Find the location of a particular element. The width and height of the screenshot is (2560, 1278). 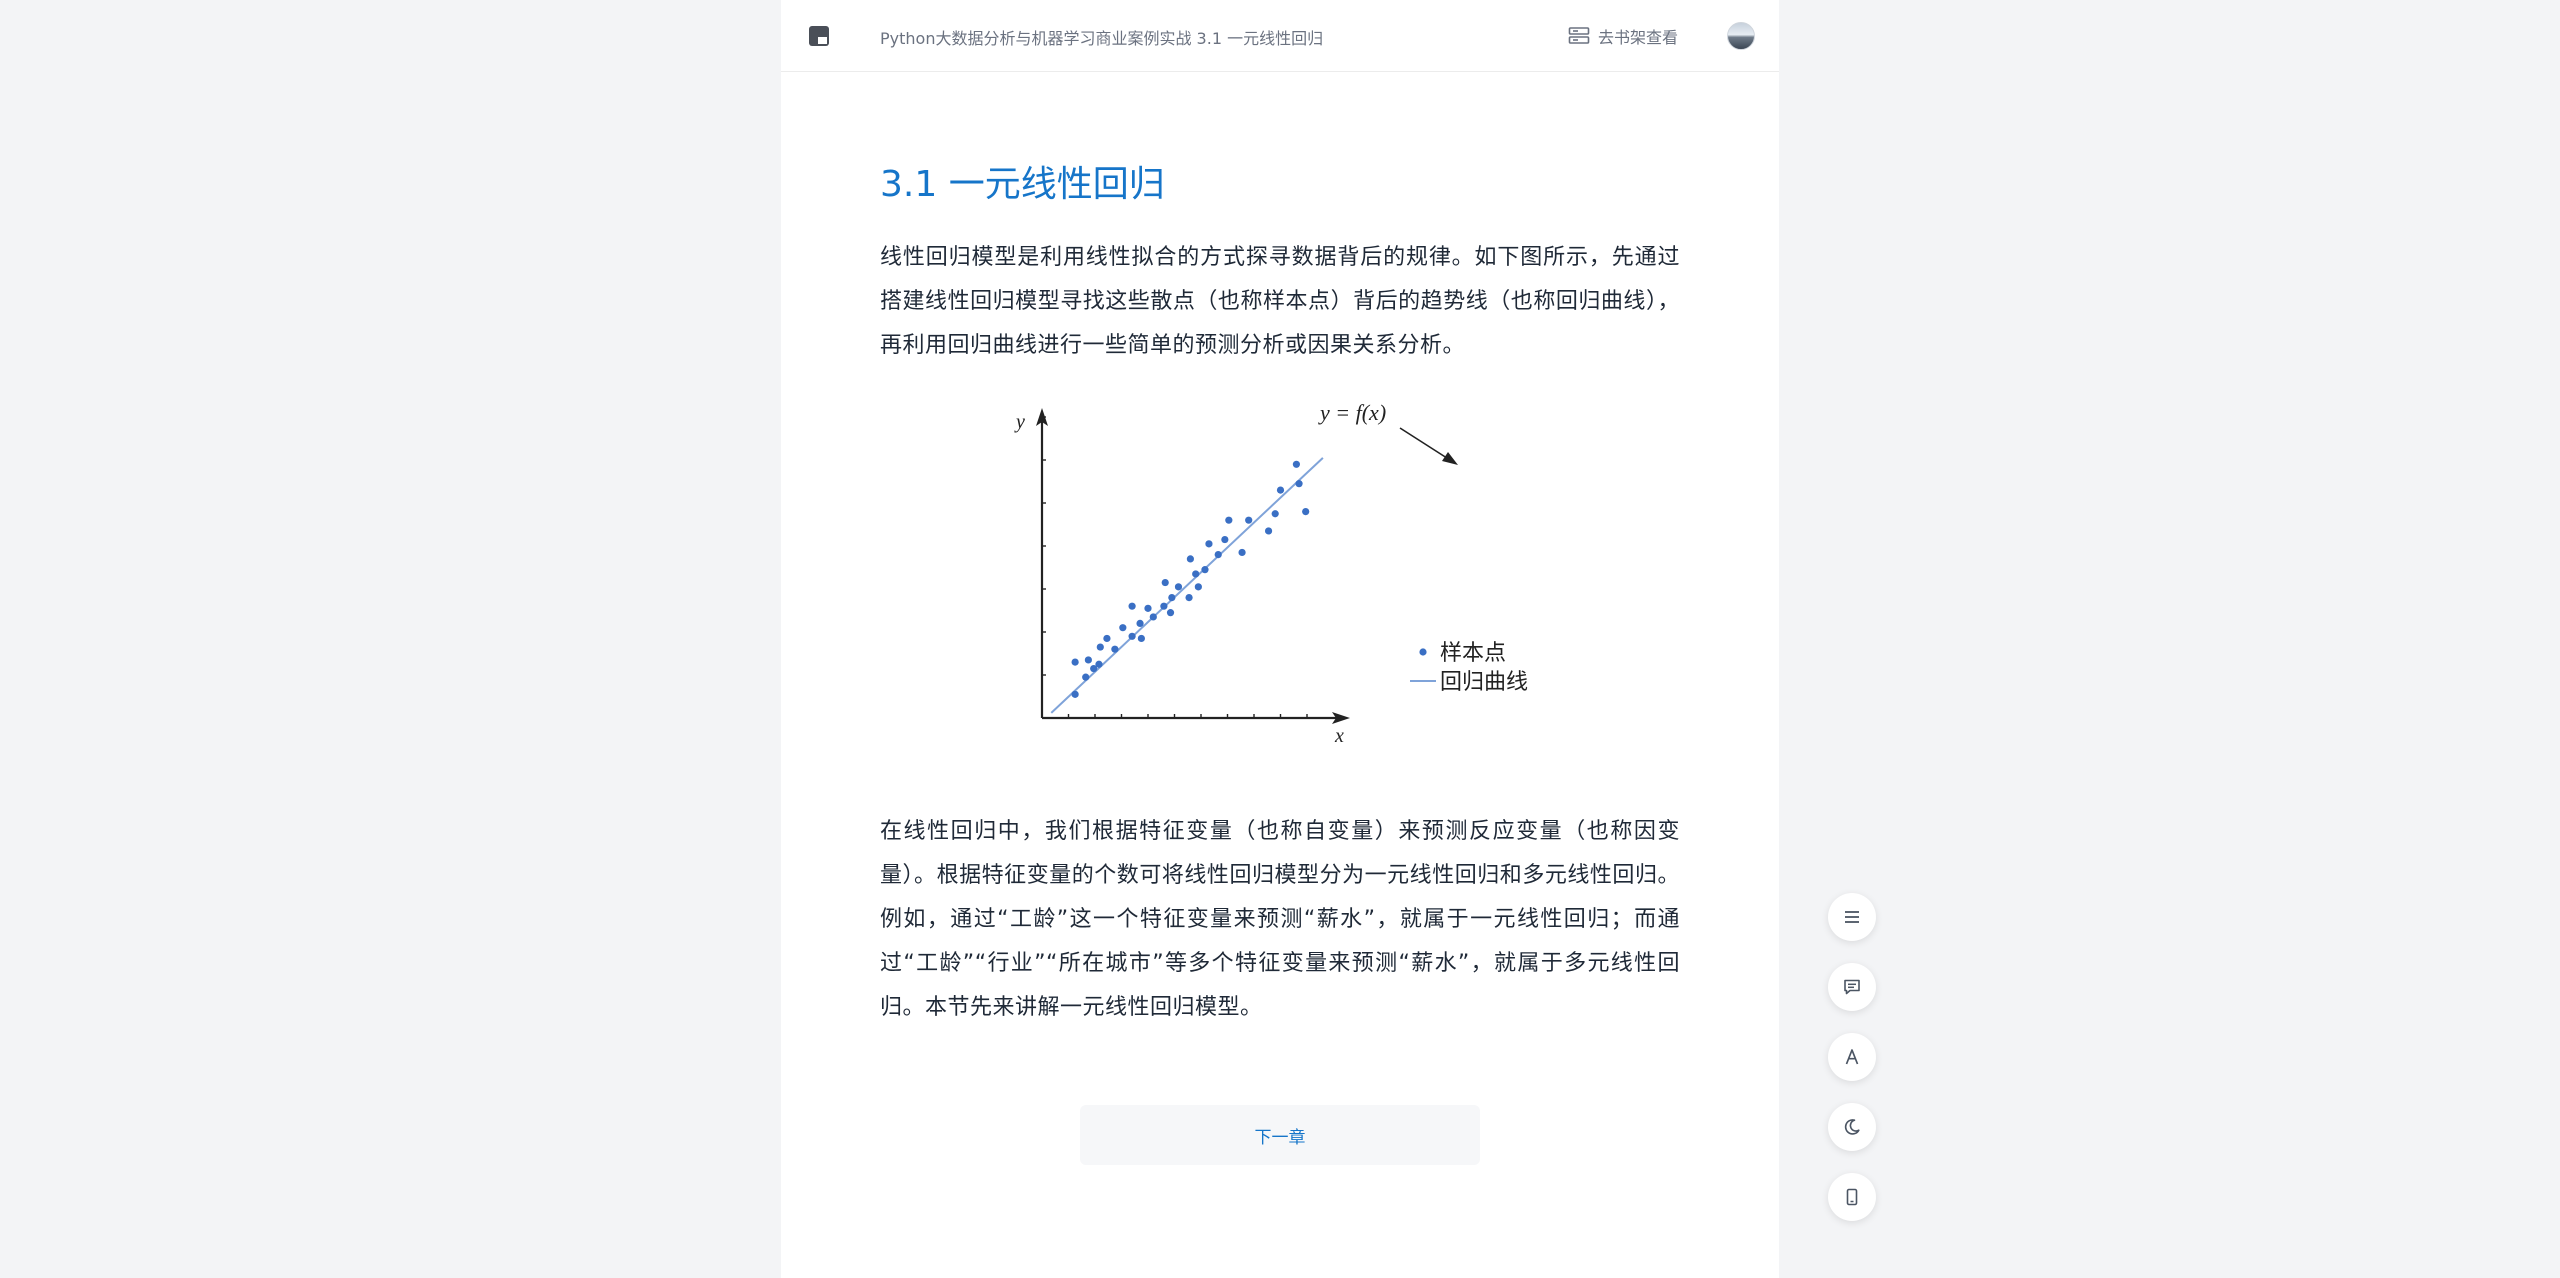

night-mode-button is located at coordinates (1852, 1127).